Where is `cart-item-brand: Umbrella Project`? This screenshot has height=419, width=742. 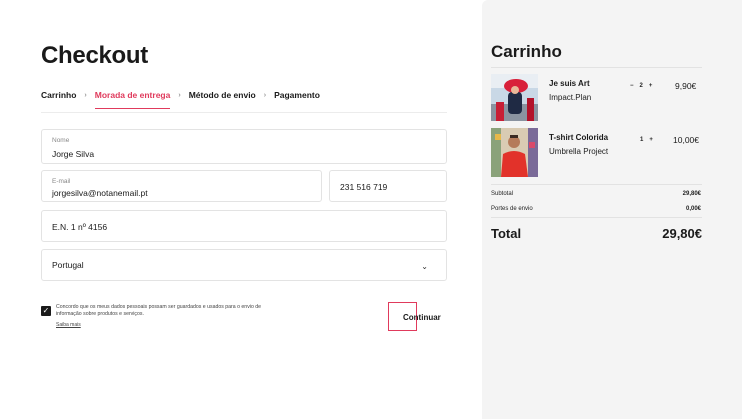 cart-item-brand: Umbrella Project is located at coordinates (579, 151).